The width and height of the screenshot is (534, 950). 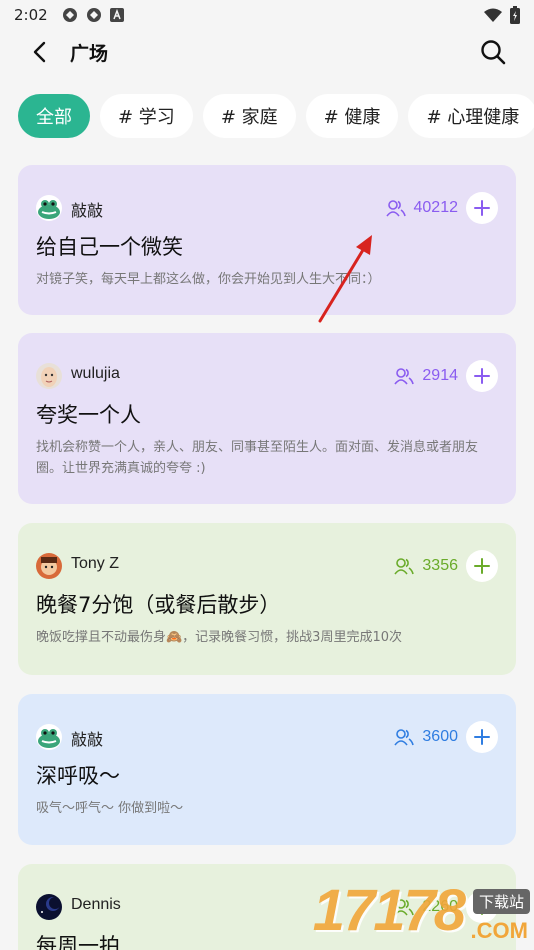 I want to click on status-notification-icons, so click(x=93, y=15).